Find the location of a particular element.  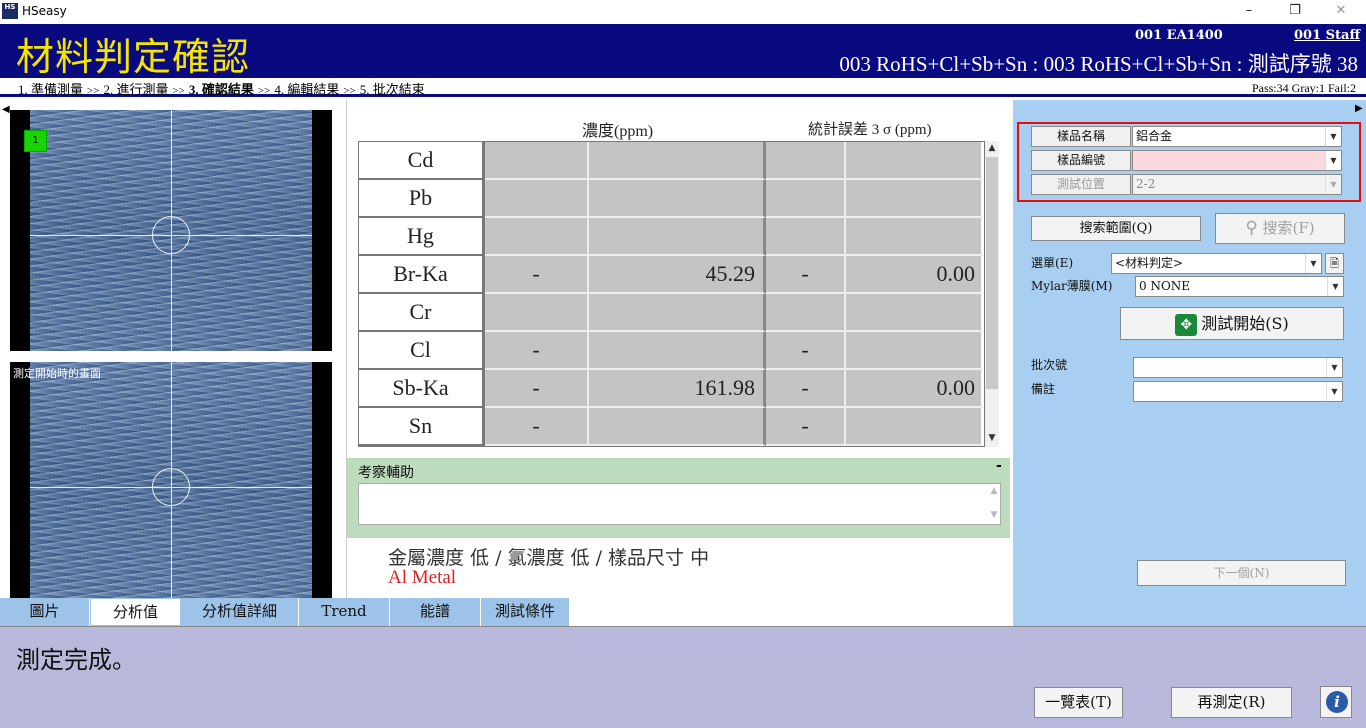

window-title: HSeasy is located at coordinates (44, 11).